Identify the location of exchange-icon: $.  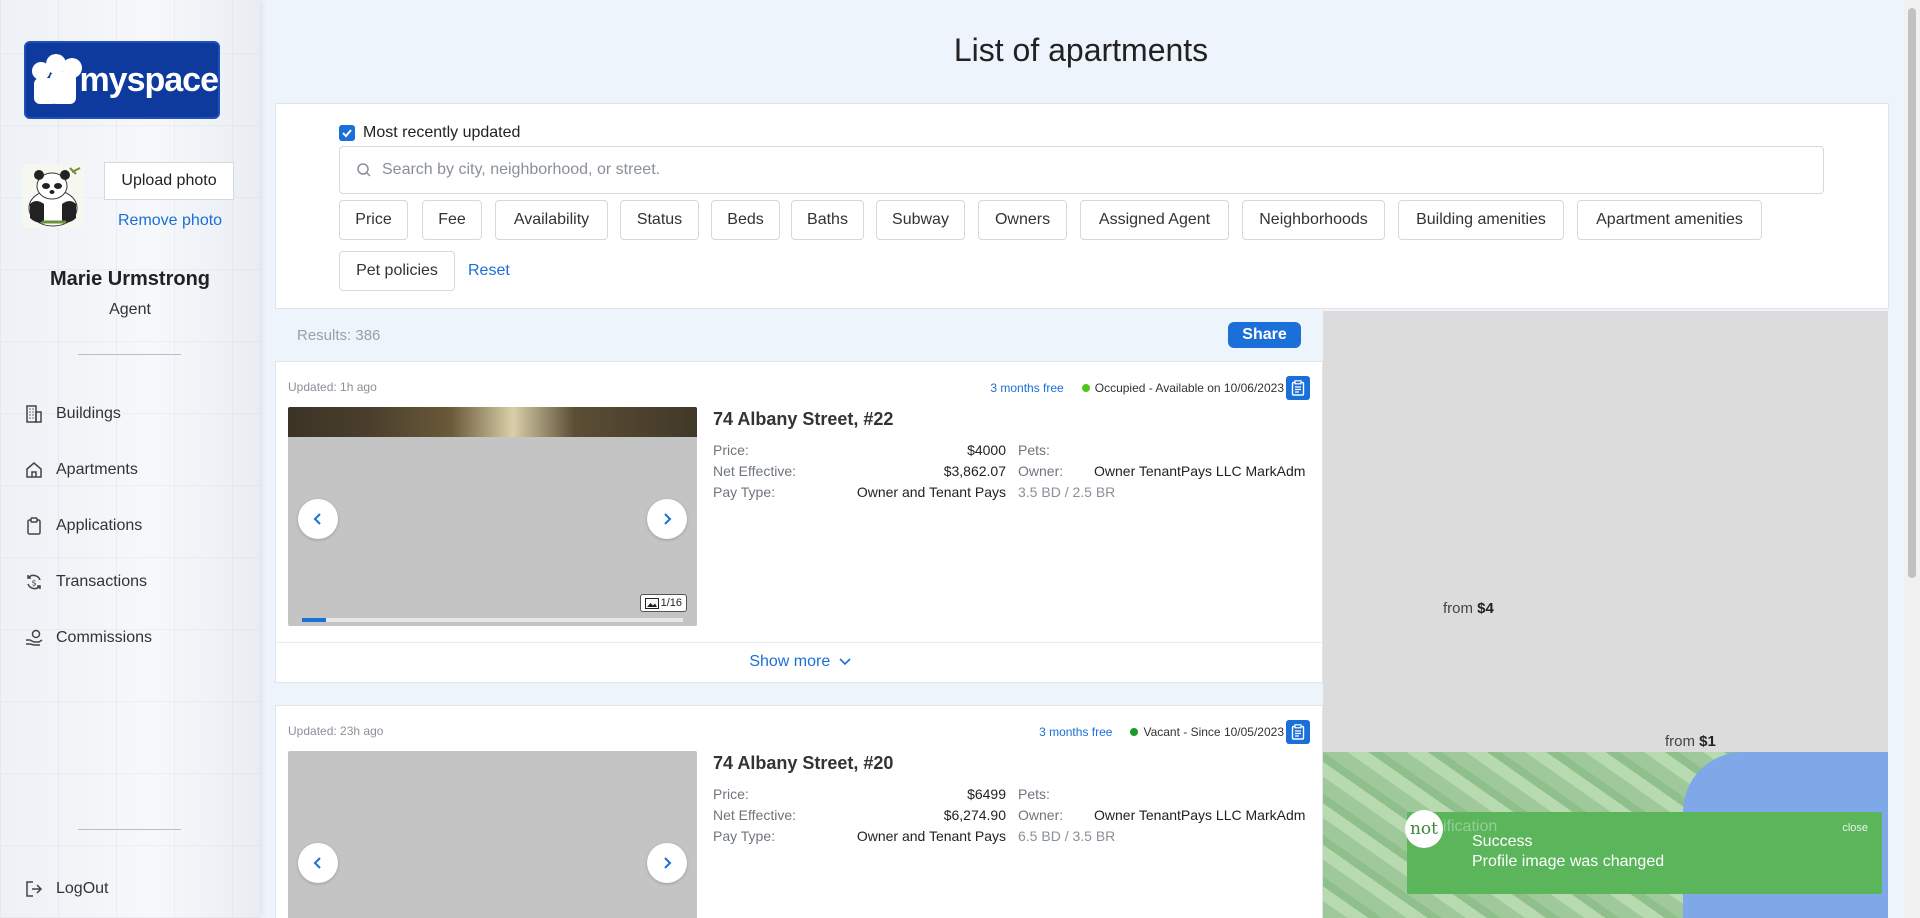
(34, 582).